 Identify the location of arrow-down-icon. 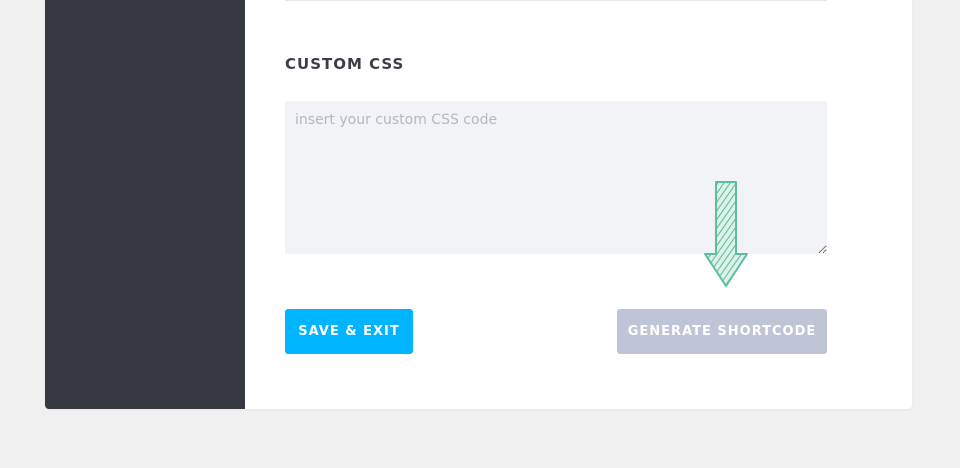
(726, 234).